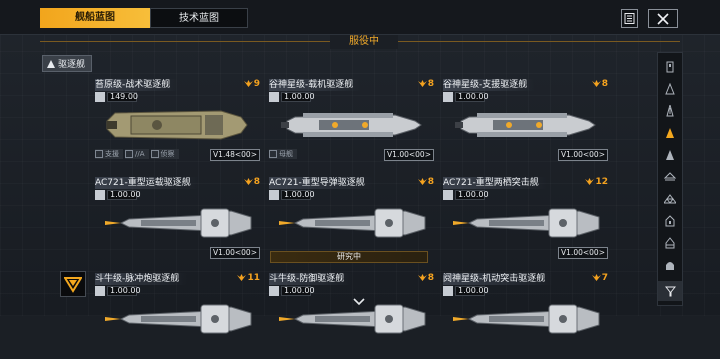  Describe the element at coordinates (147, 183) in the screenshot. I see `ship-name: AC721-重型运载驱逐舰` at that location.